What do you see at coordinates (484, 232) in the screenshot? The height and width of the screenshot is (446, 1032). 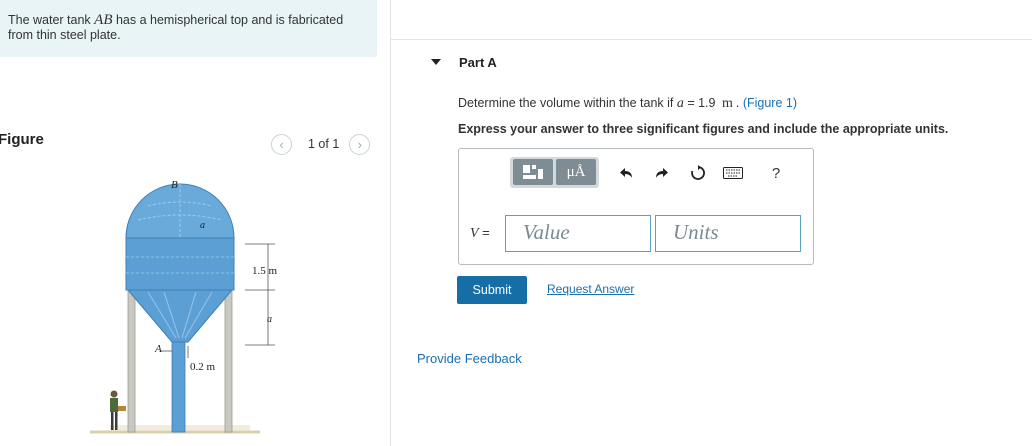 I see `answer-equals: =` at bounding box center [484, 232].